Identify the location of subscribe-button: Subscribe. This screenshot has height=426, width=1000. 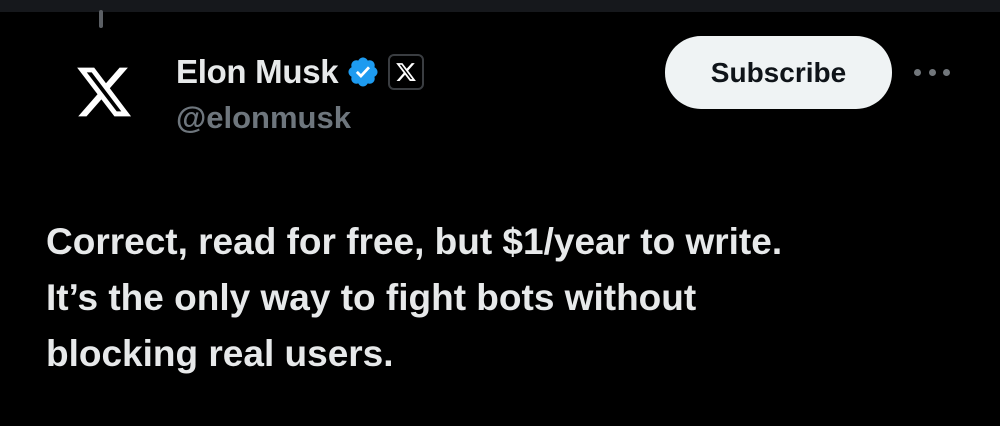
(778, 72).